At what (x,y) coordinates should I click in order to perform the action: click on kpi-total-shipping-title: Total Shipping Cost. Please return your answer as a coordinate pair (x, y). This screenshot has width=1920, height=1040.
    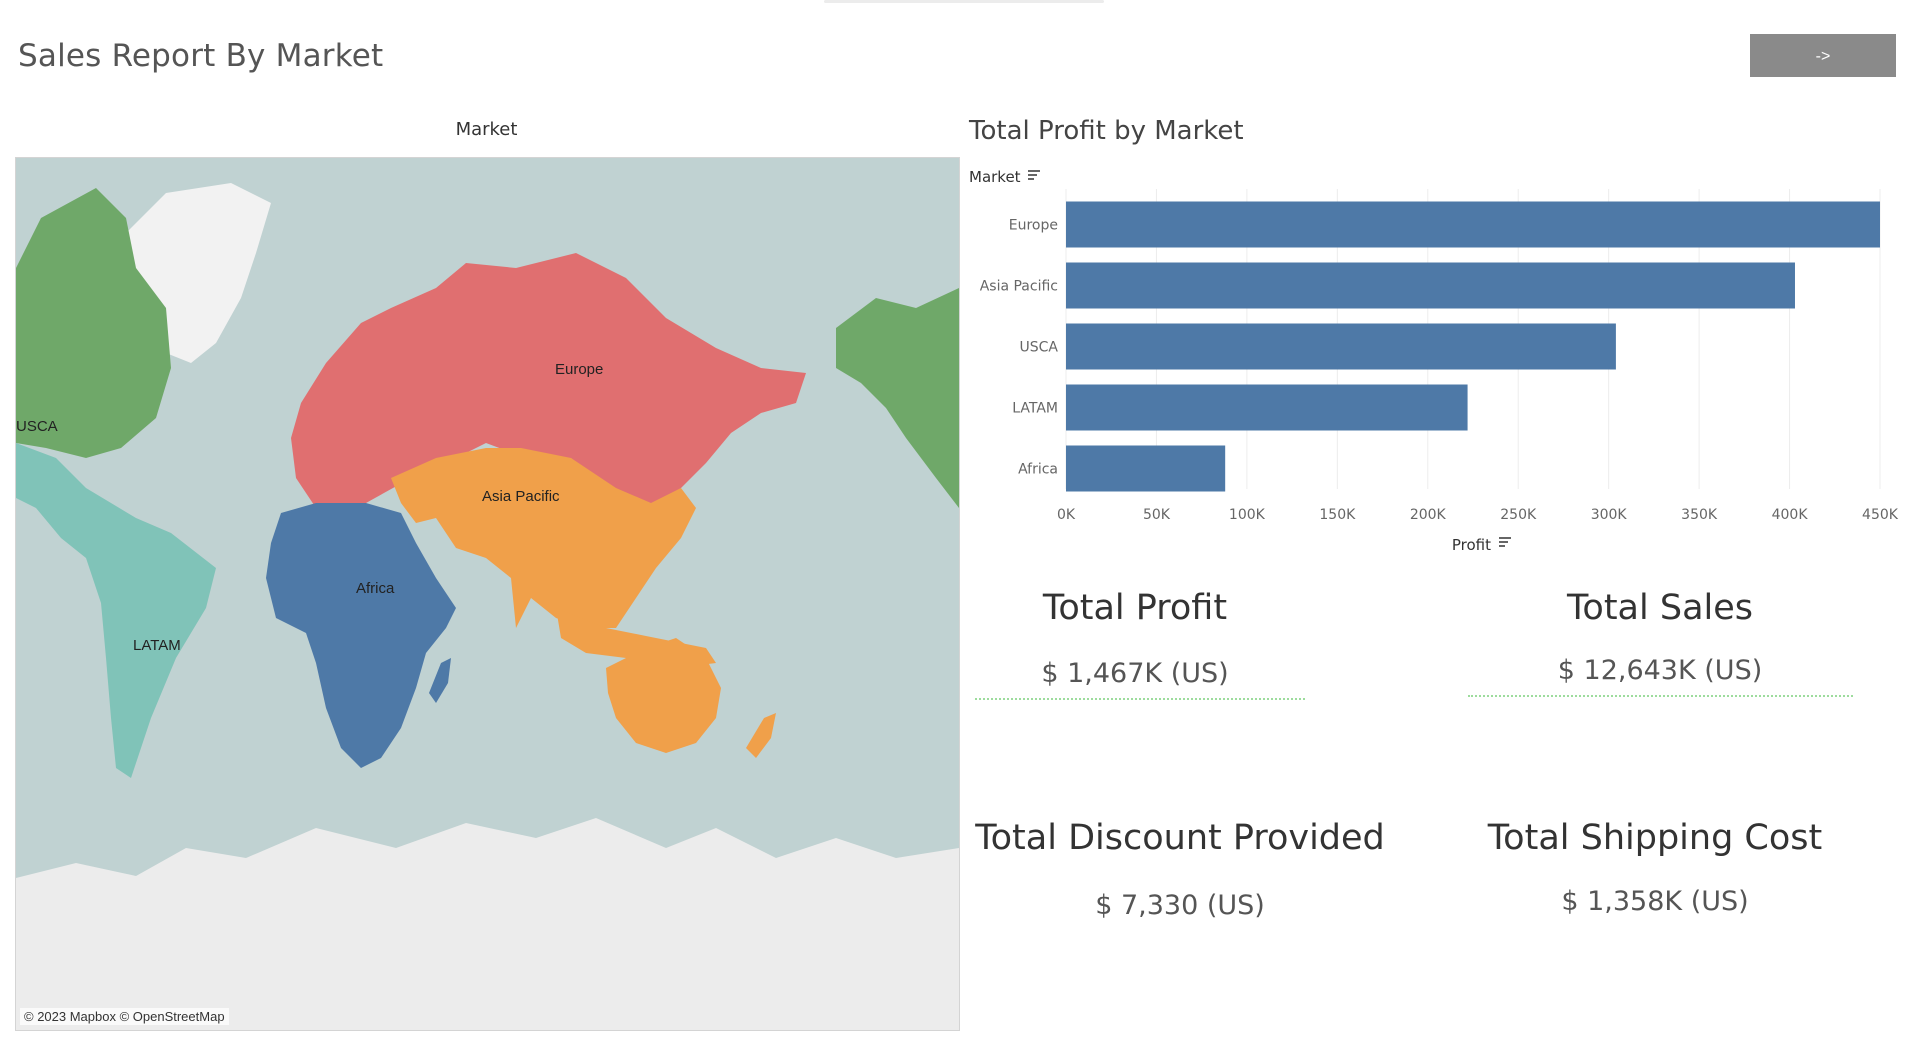
    Looking at the image, I should click on (1655, 838).